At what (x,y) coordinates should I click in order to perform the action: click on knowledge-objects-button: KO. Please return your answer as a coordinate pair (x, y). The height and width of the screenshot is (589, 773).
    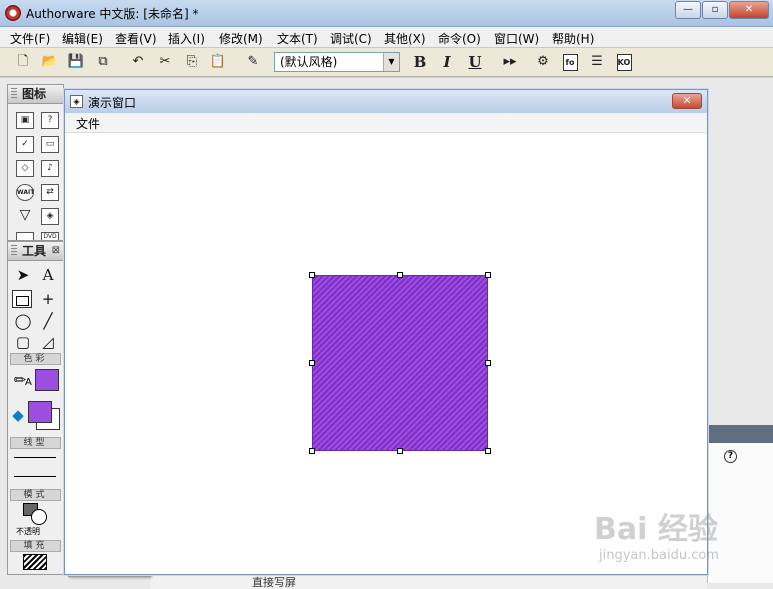
    Looking at the image, I should click on (624, 62).